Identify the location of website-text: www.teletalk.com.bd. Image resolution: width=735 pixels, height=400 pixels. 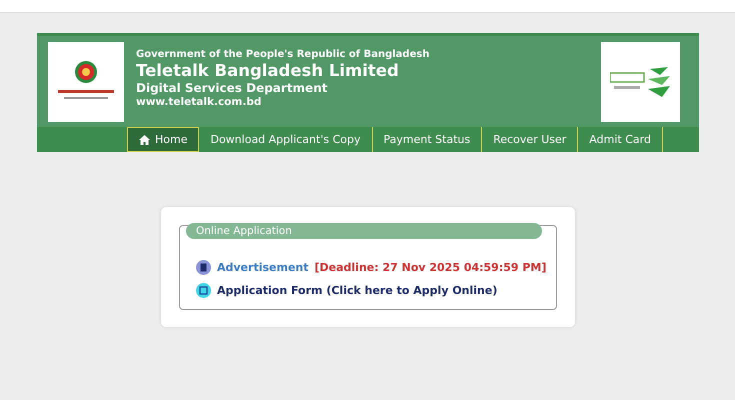
(199, 102).